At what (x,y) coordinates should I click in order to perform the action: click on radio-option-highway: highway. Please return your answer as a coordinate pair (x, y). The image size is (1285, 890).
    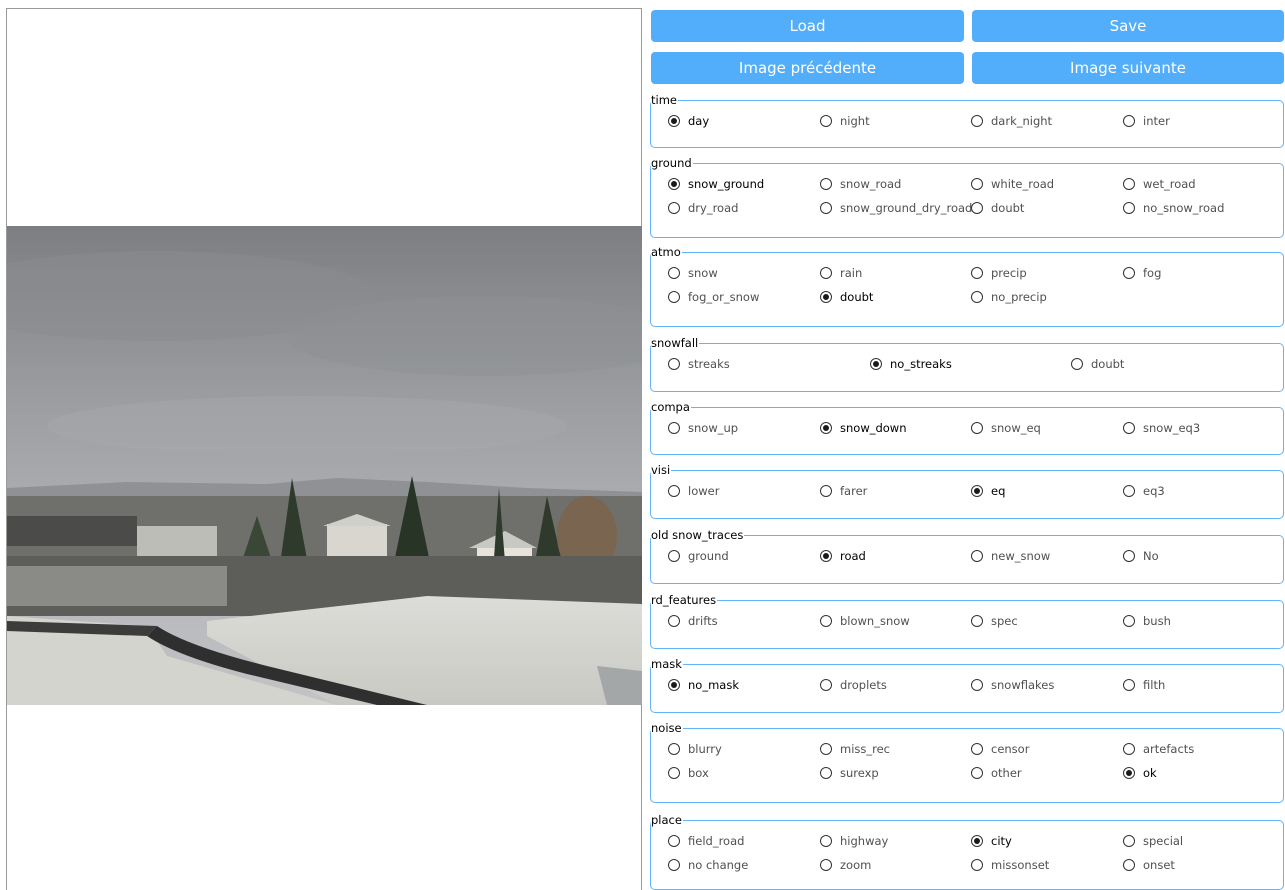
    Looking at the image, I should click on (854, 841).